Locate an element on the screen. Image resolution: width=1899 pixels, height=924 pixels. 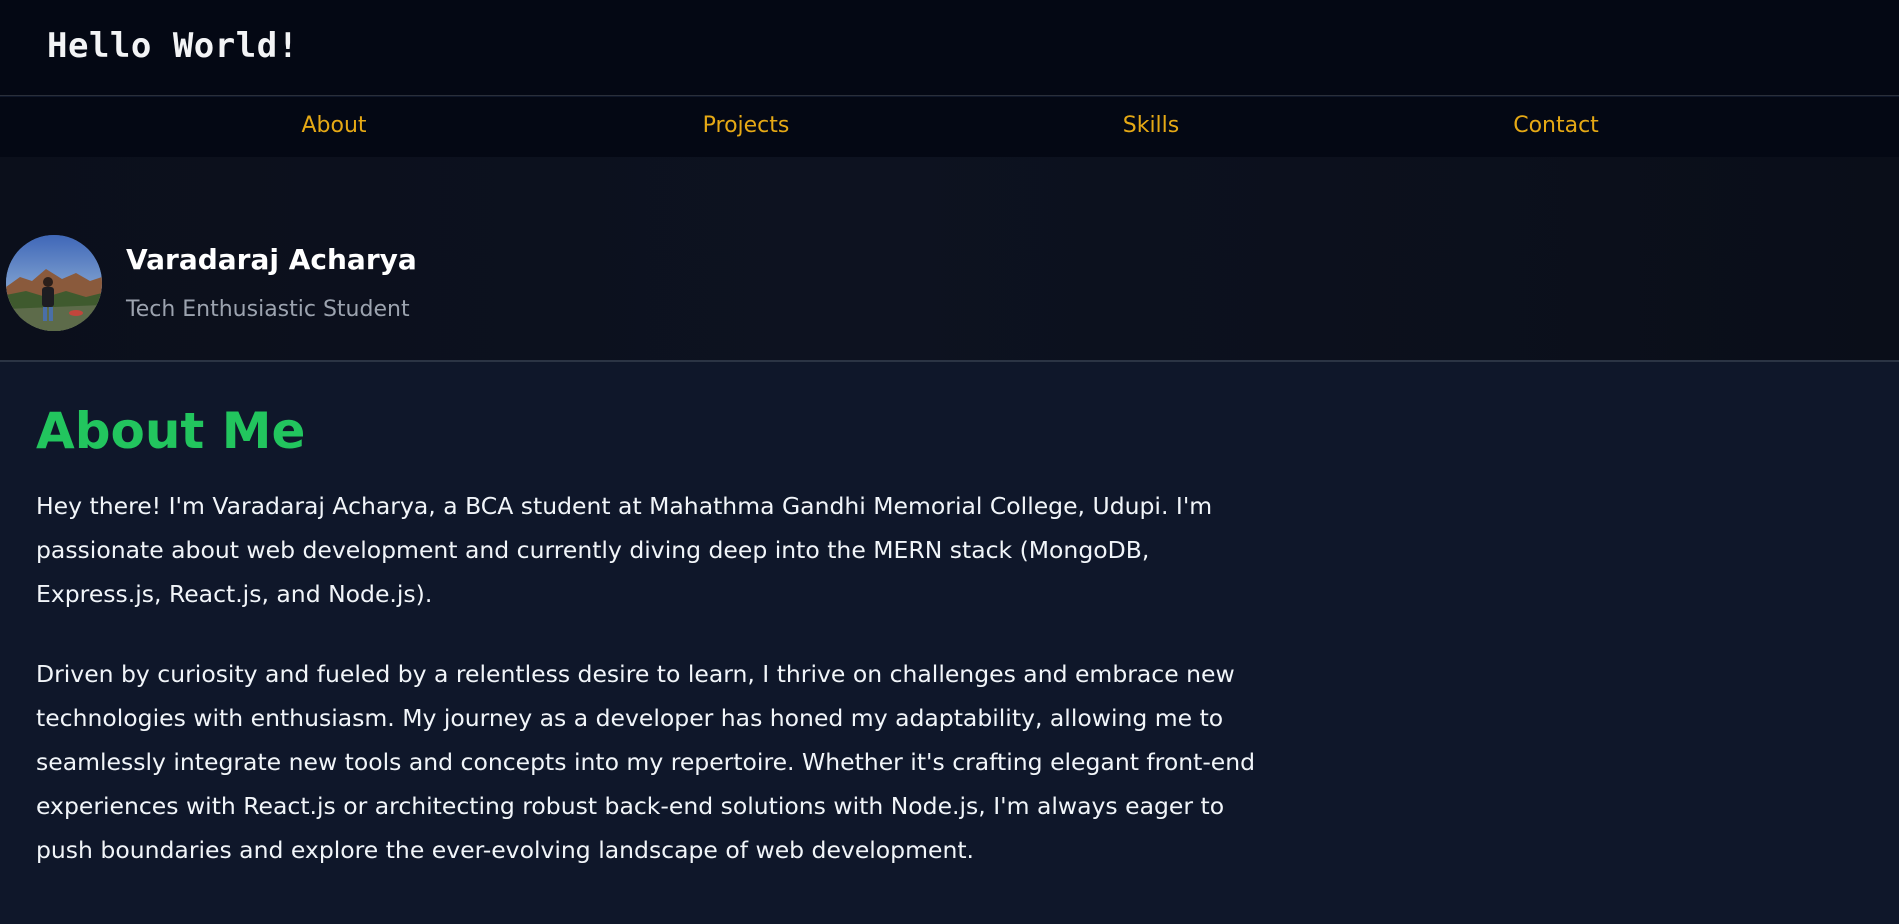
avatar is located at coordinates (54, 283).